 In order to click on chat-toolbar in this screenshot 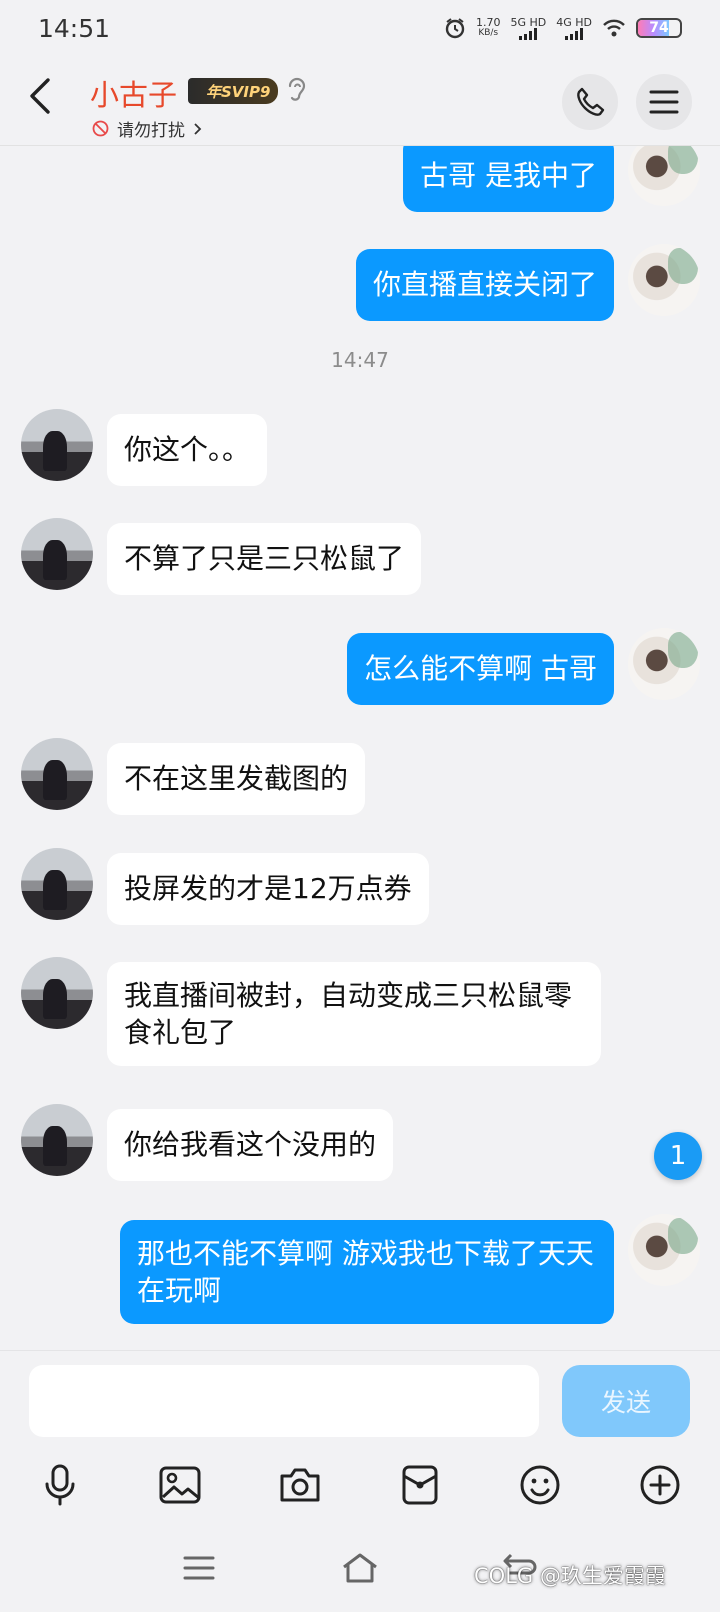, I will do `click(360, 1485)`.